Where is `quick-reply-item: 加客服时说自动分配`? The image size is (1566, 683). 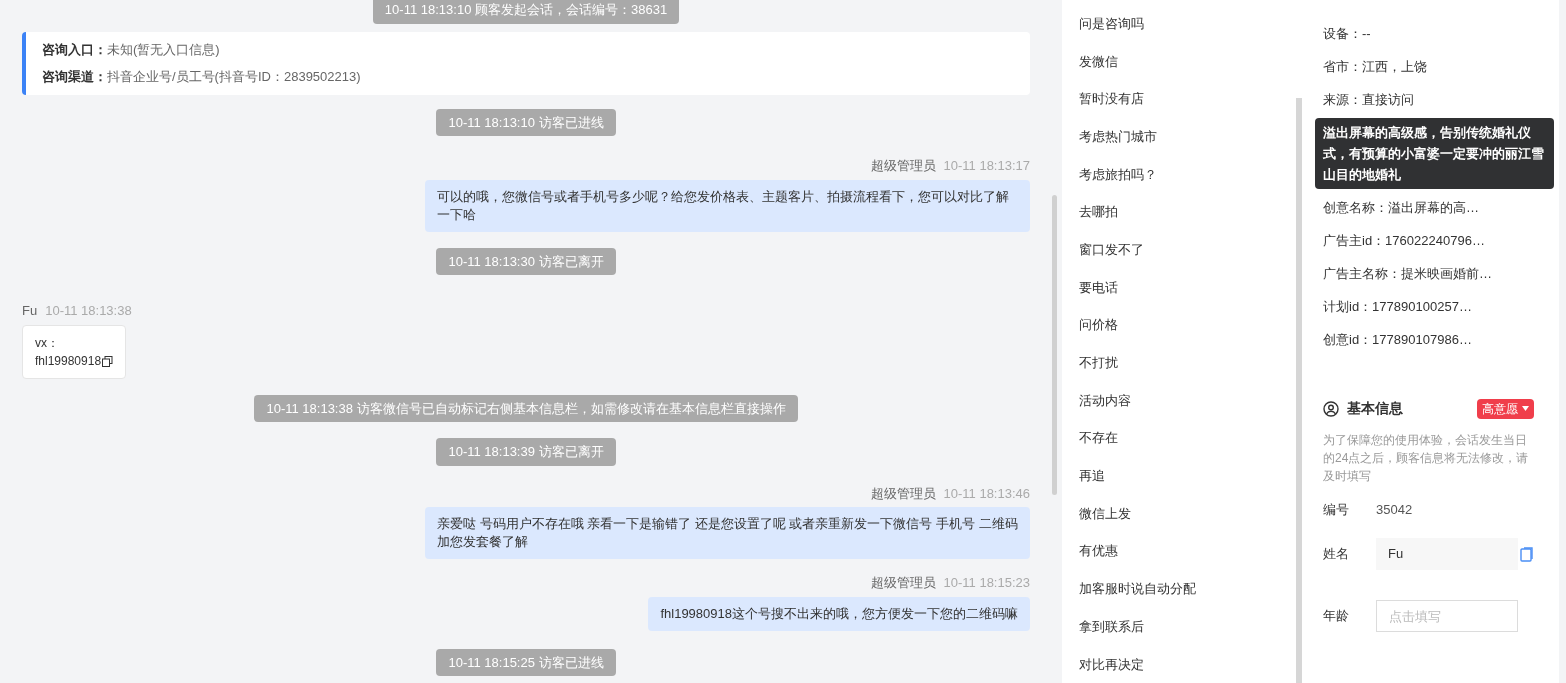 quick-reply-item: 加客服时说自动分配 is located at coordinates (1187, 589).